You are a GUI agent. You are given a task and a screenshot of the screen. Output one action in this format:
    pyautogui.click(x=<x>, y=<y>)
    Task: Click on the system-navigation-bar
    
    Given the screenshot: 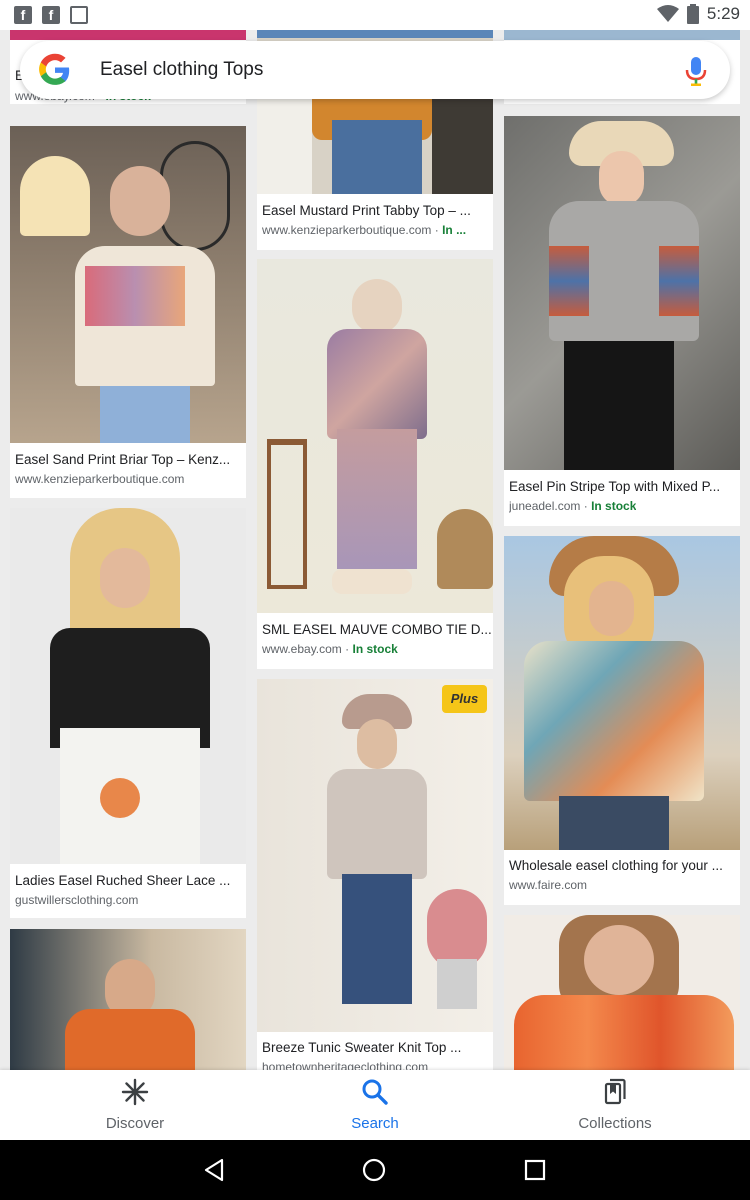 What is the action you would take?
    pyautogui.click(x=375, y=1170)
    